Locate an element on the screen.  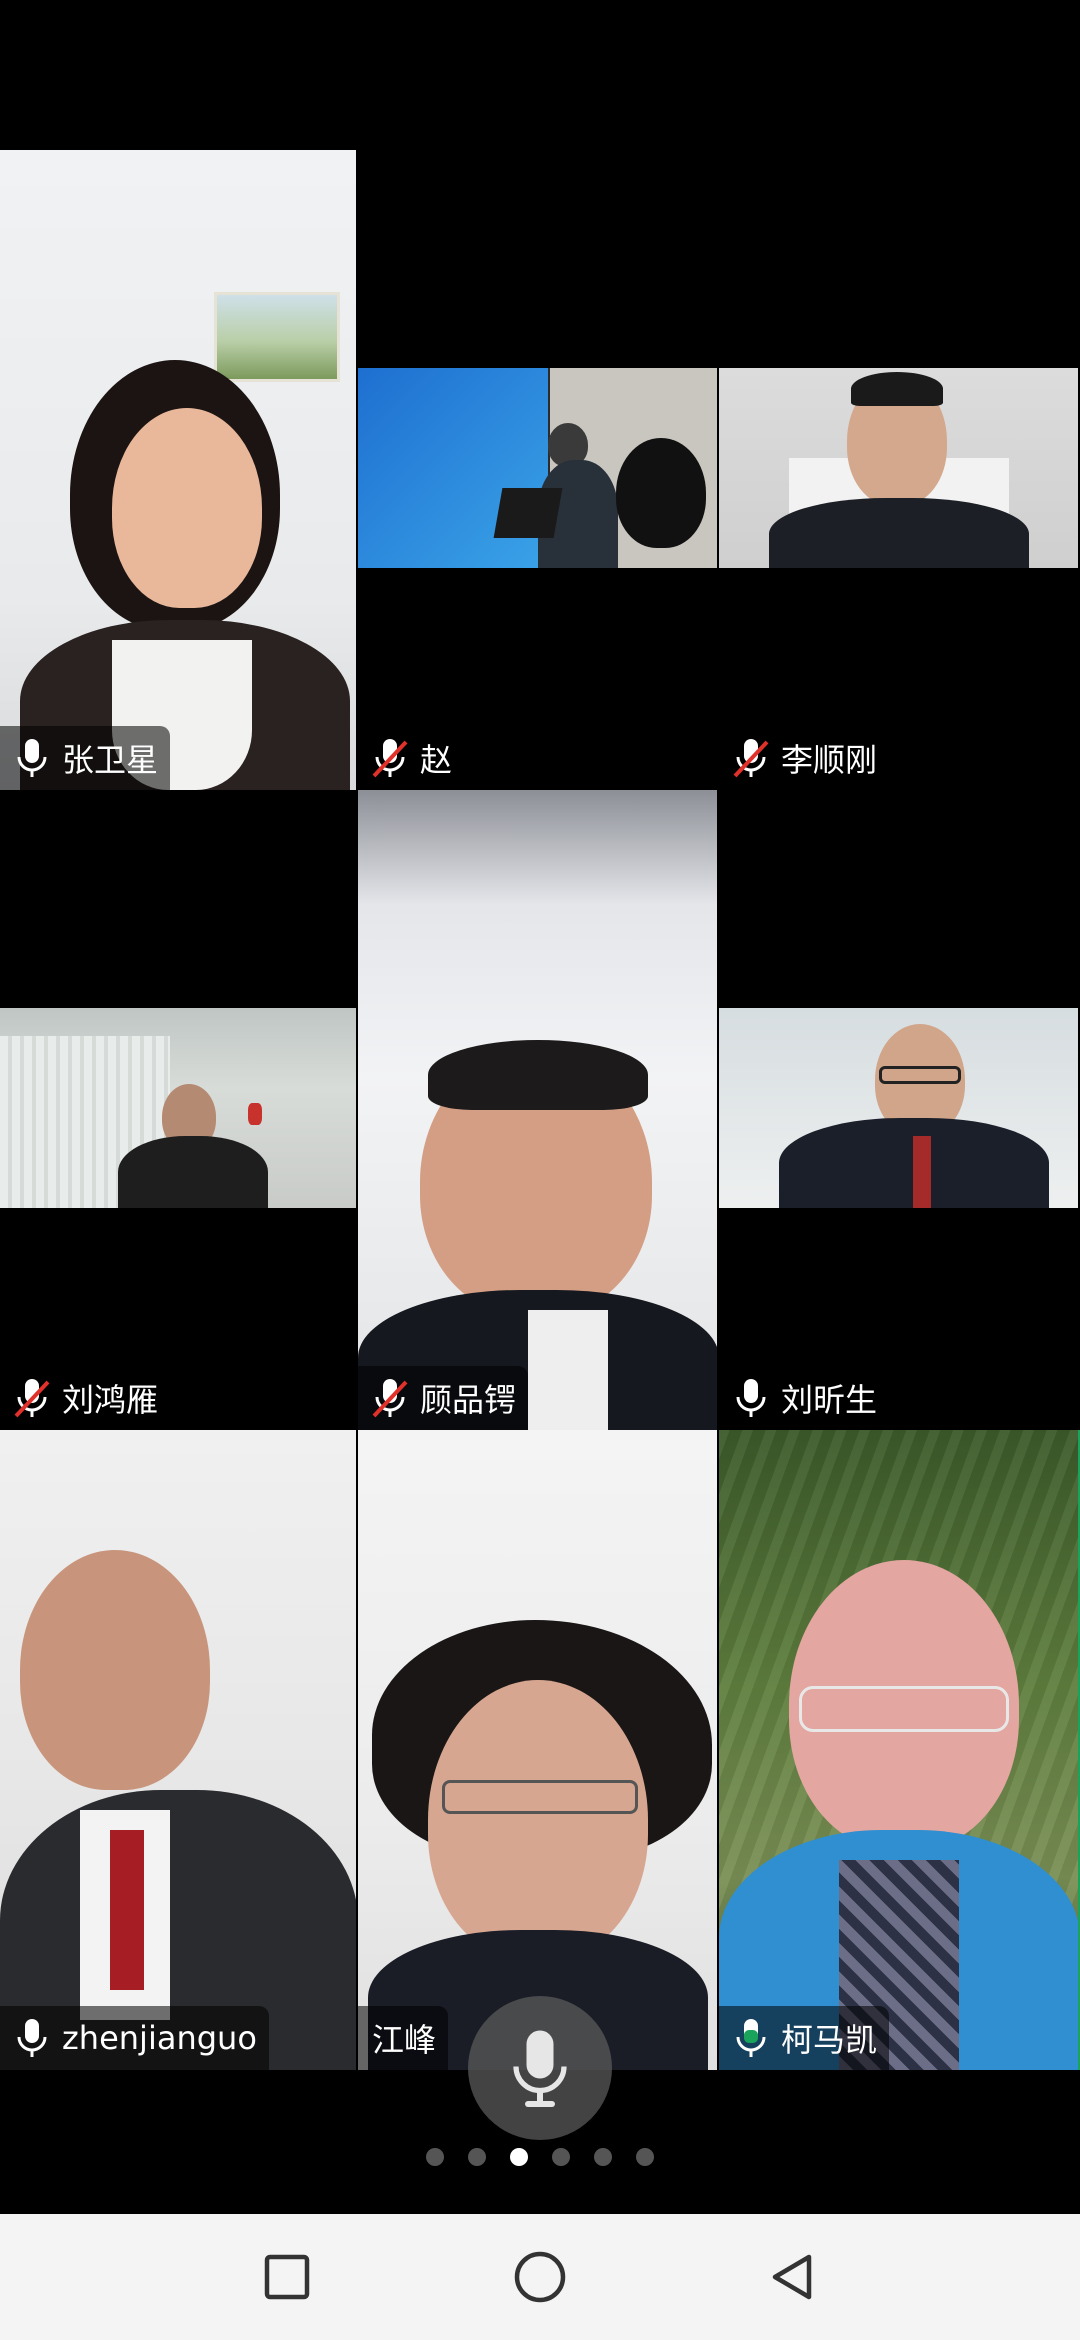
microphone-speaking-icon is located at coordinates (751, 2038).